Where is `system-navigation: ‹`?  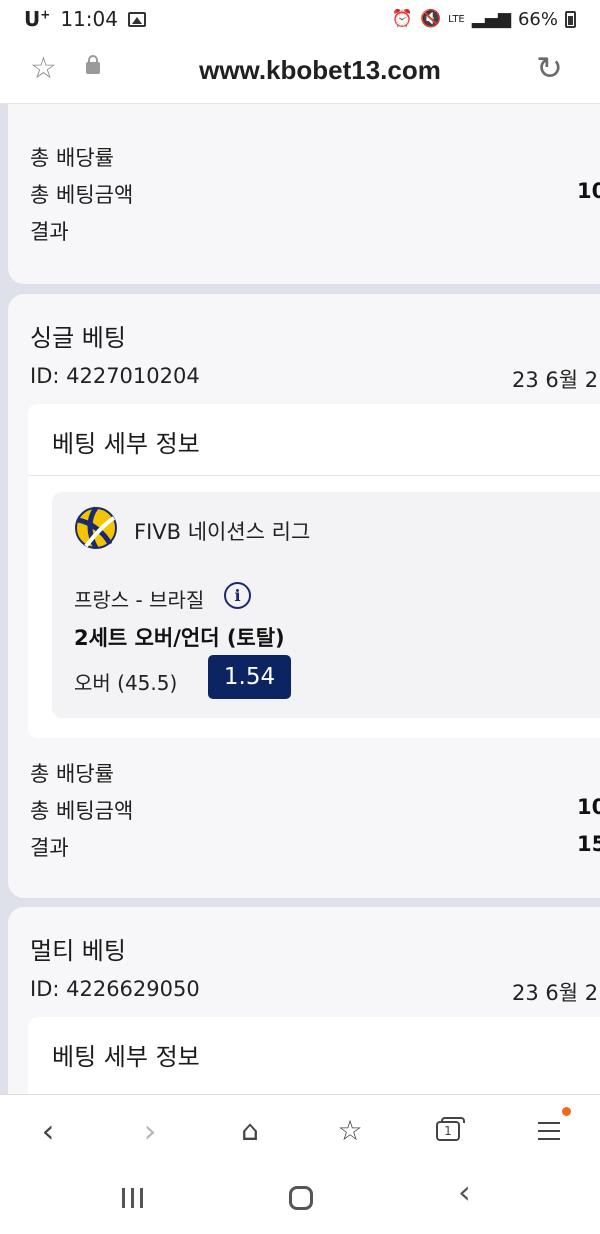
system-navigation: ‹ is located at coordinates (300, 1199).